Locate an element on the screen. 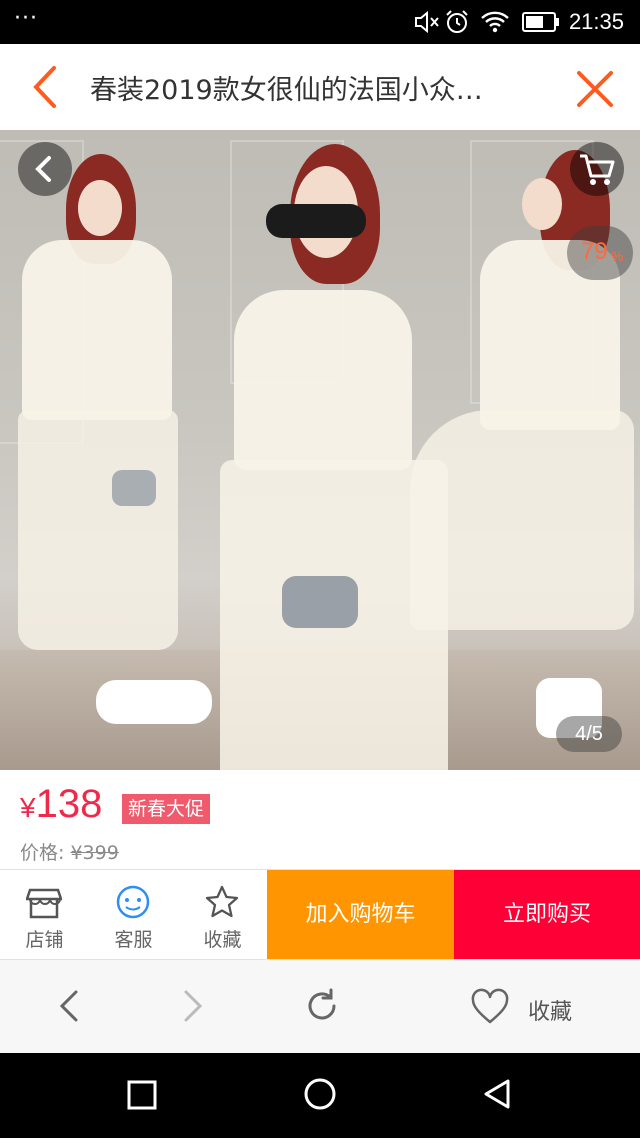  browser-favorite-label: 收藏 is located at coordinates (550, 1010).